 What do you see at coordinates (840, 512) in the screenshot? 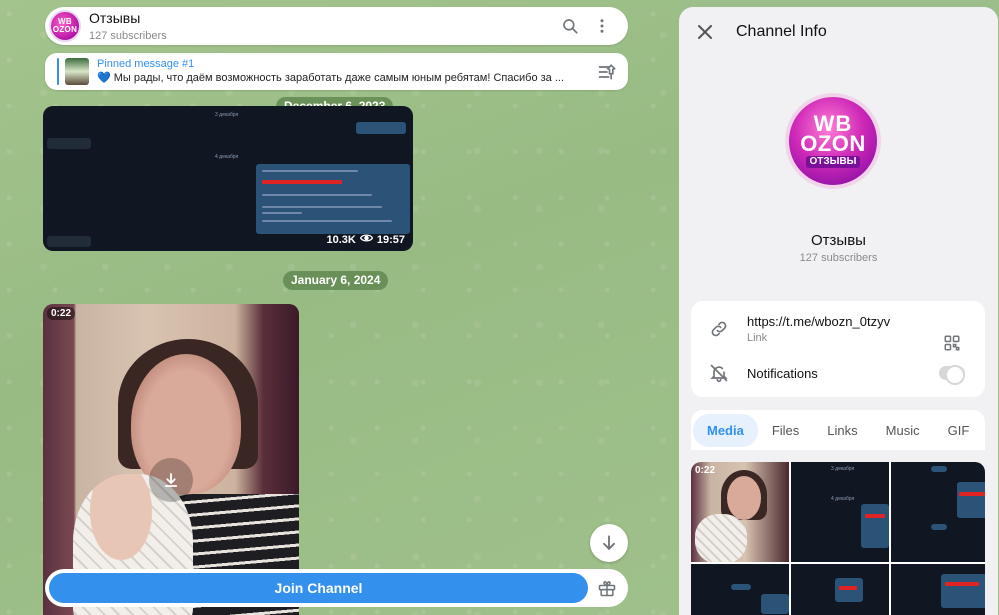
I see `media-thumb-image: 3 декабря 4 декабря` at bounding box center [840, 512].